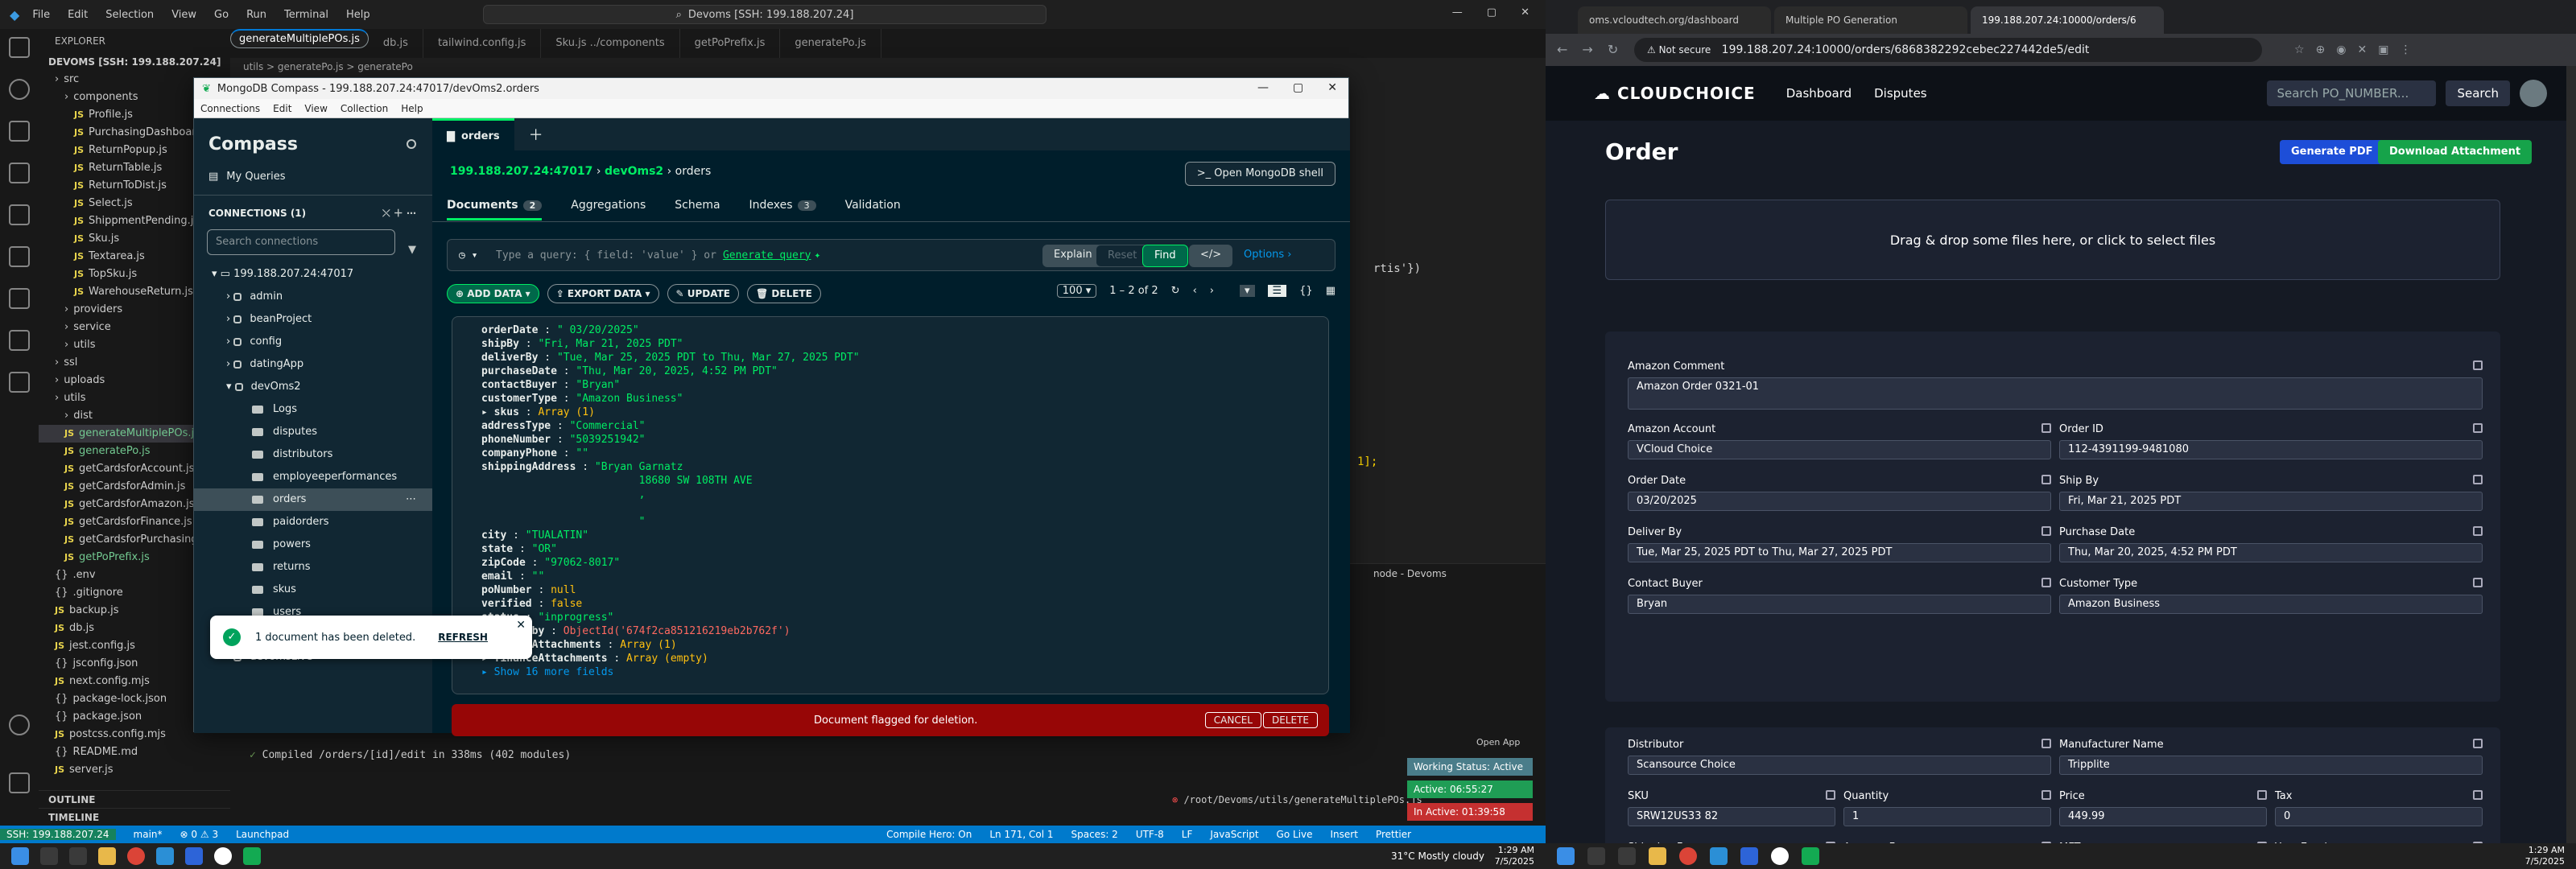  Describe the element at coordinates (1344, 834) in the screenshot. I see `insert-mode-item: Insert` at that location.